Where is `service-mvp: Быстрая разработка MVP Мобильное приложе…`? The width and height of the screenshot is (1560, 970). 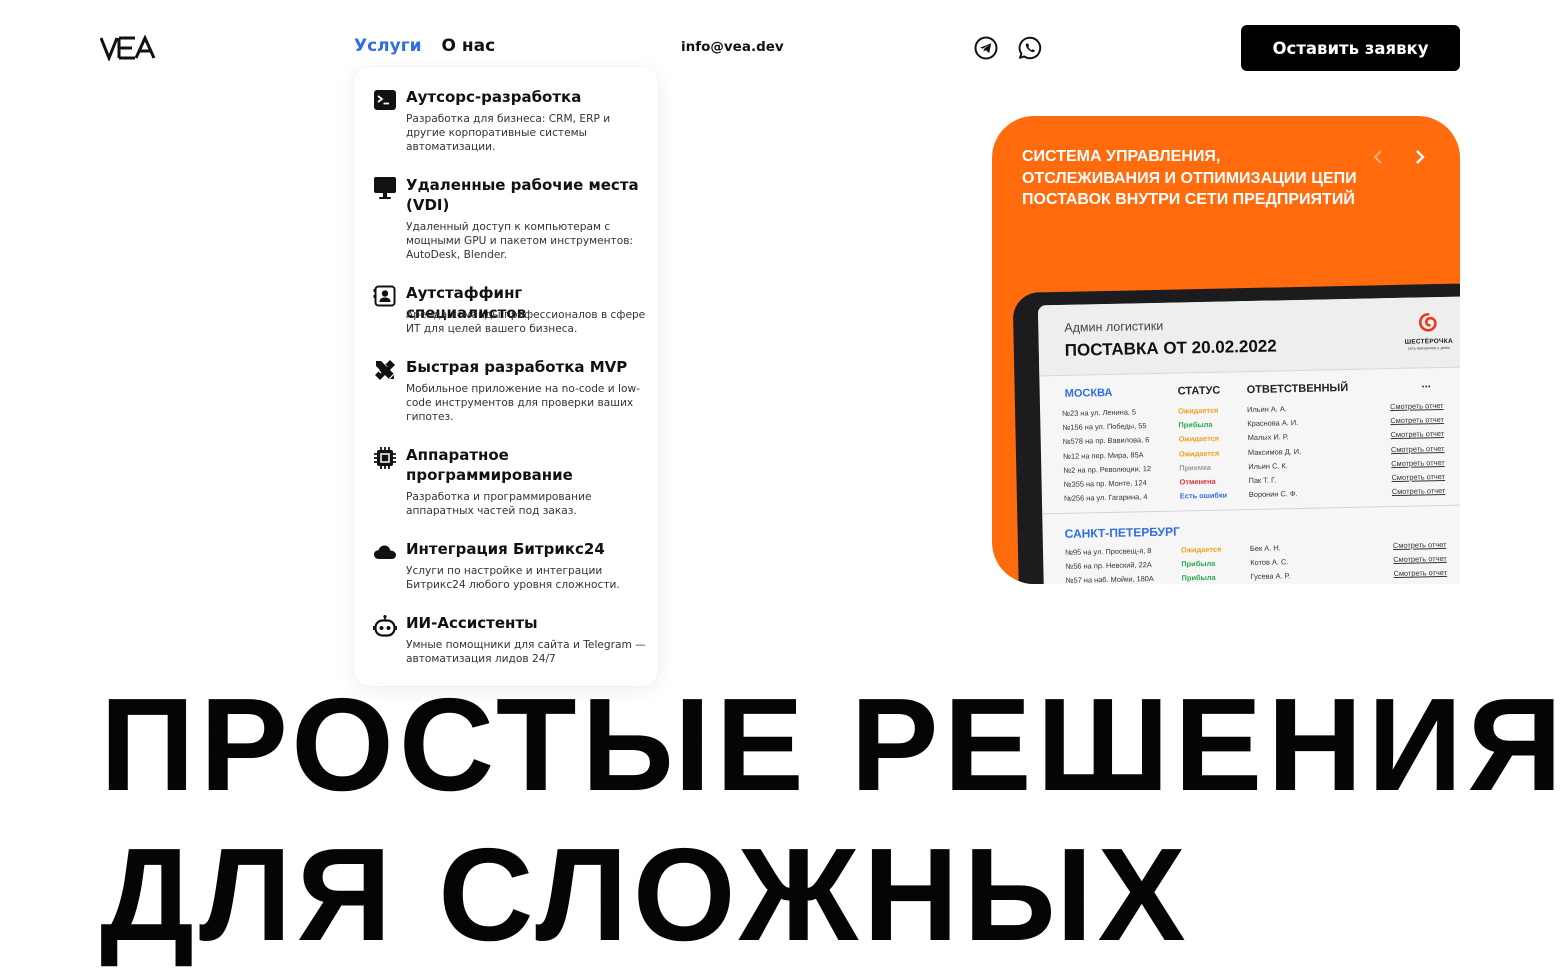
service-mvp: Быстрая разработка MVP Мобильное приложе… is located at coordinates (506, 392).